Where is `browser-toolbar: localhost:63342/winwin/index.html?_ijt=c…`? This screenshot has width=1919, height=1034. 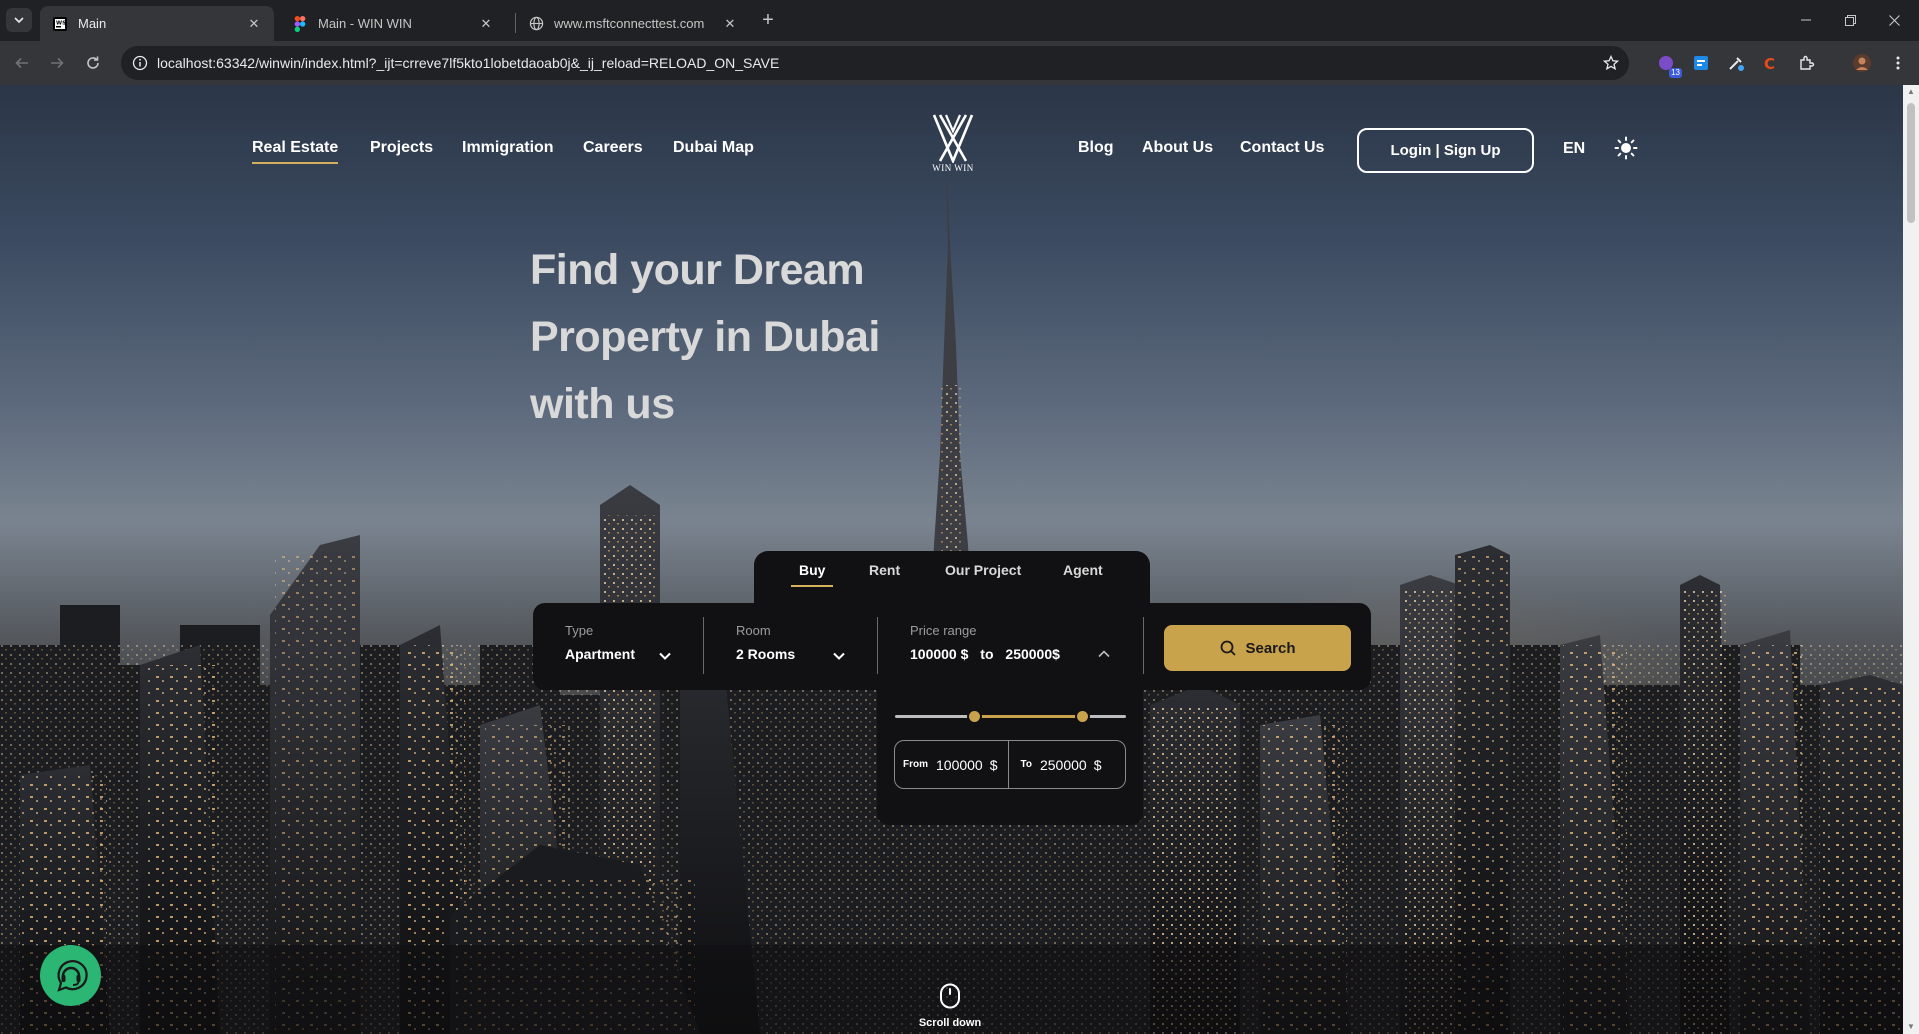
browser-toolbar: localhost:63342/winwin/index.html?_ijt=c… is located at coordinates (959, 63).